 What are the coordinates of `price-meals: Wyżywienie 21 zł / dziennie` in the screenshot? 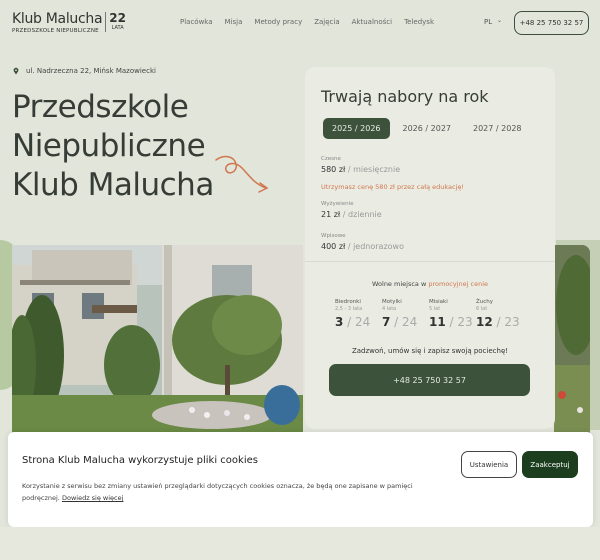 It's located at (351, 210).